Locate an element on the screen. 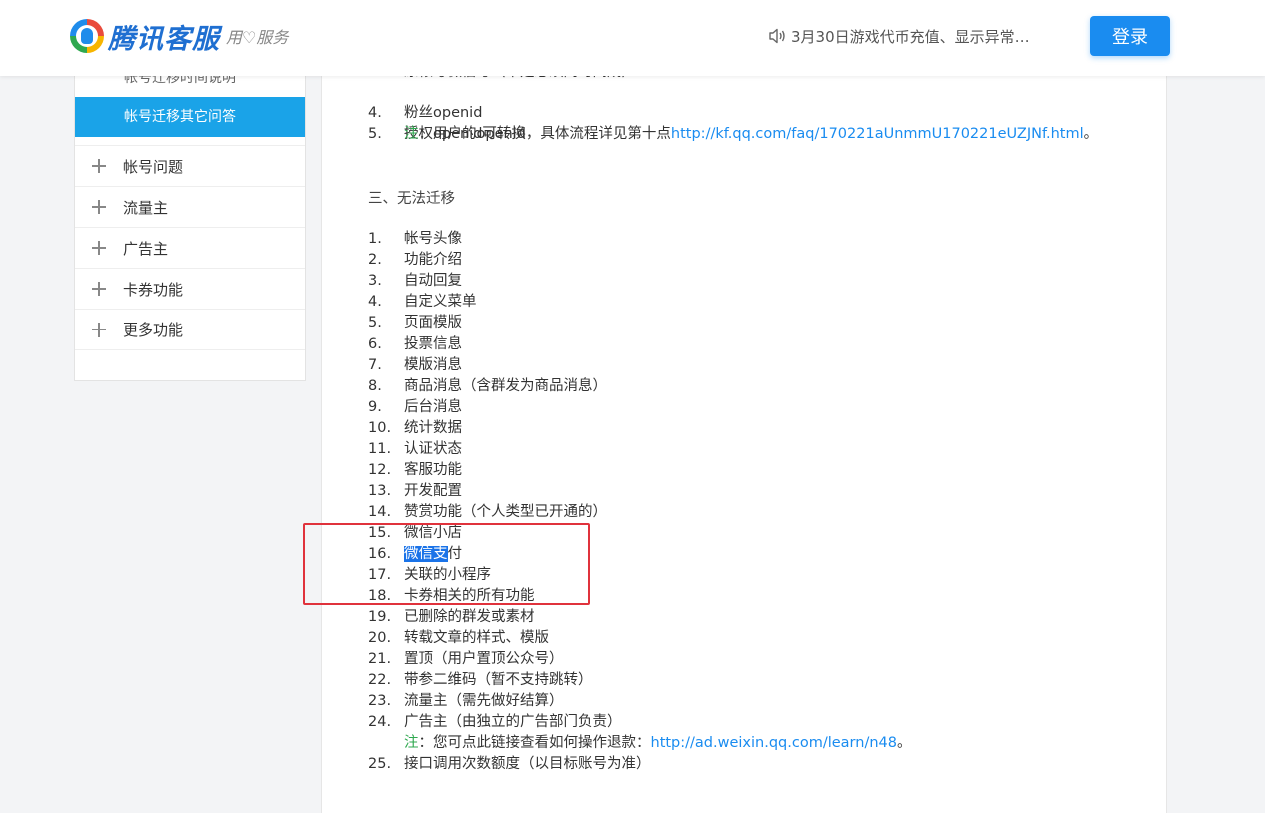 This screenshot has width=1265, height=813. list-item: 19. 已删除的群发或素材 is located at coordinates (451, 617).